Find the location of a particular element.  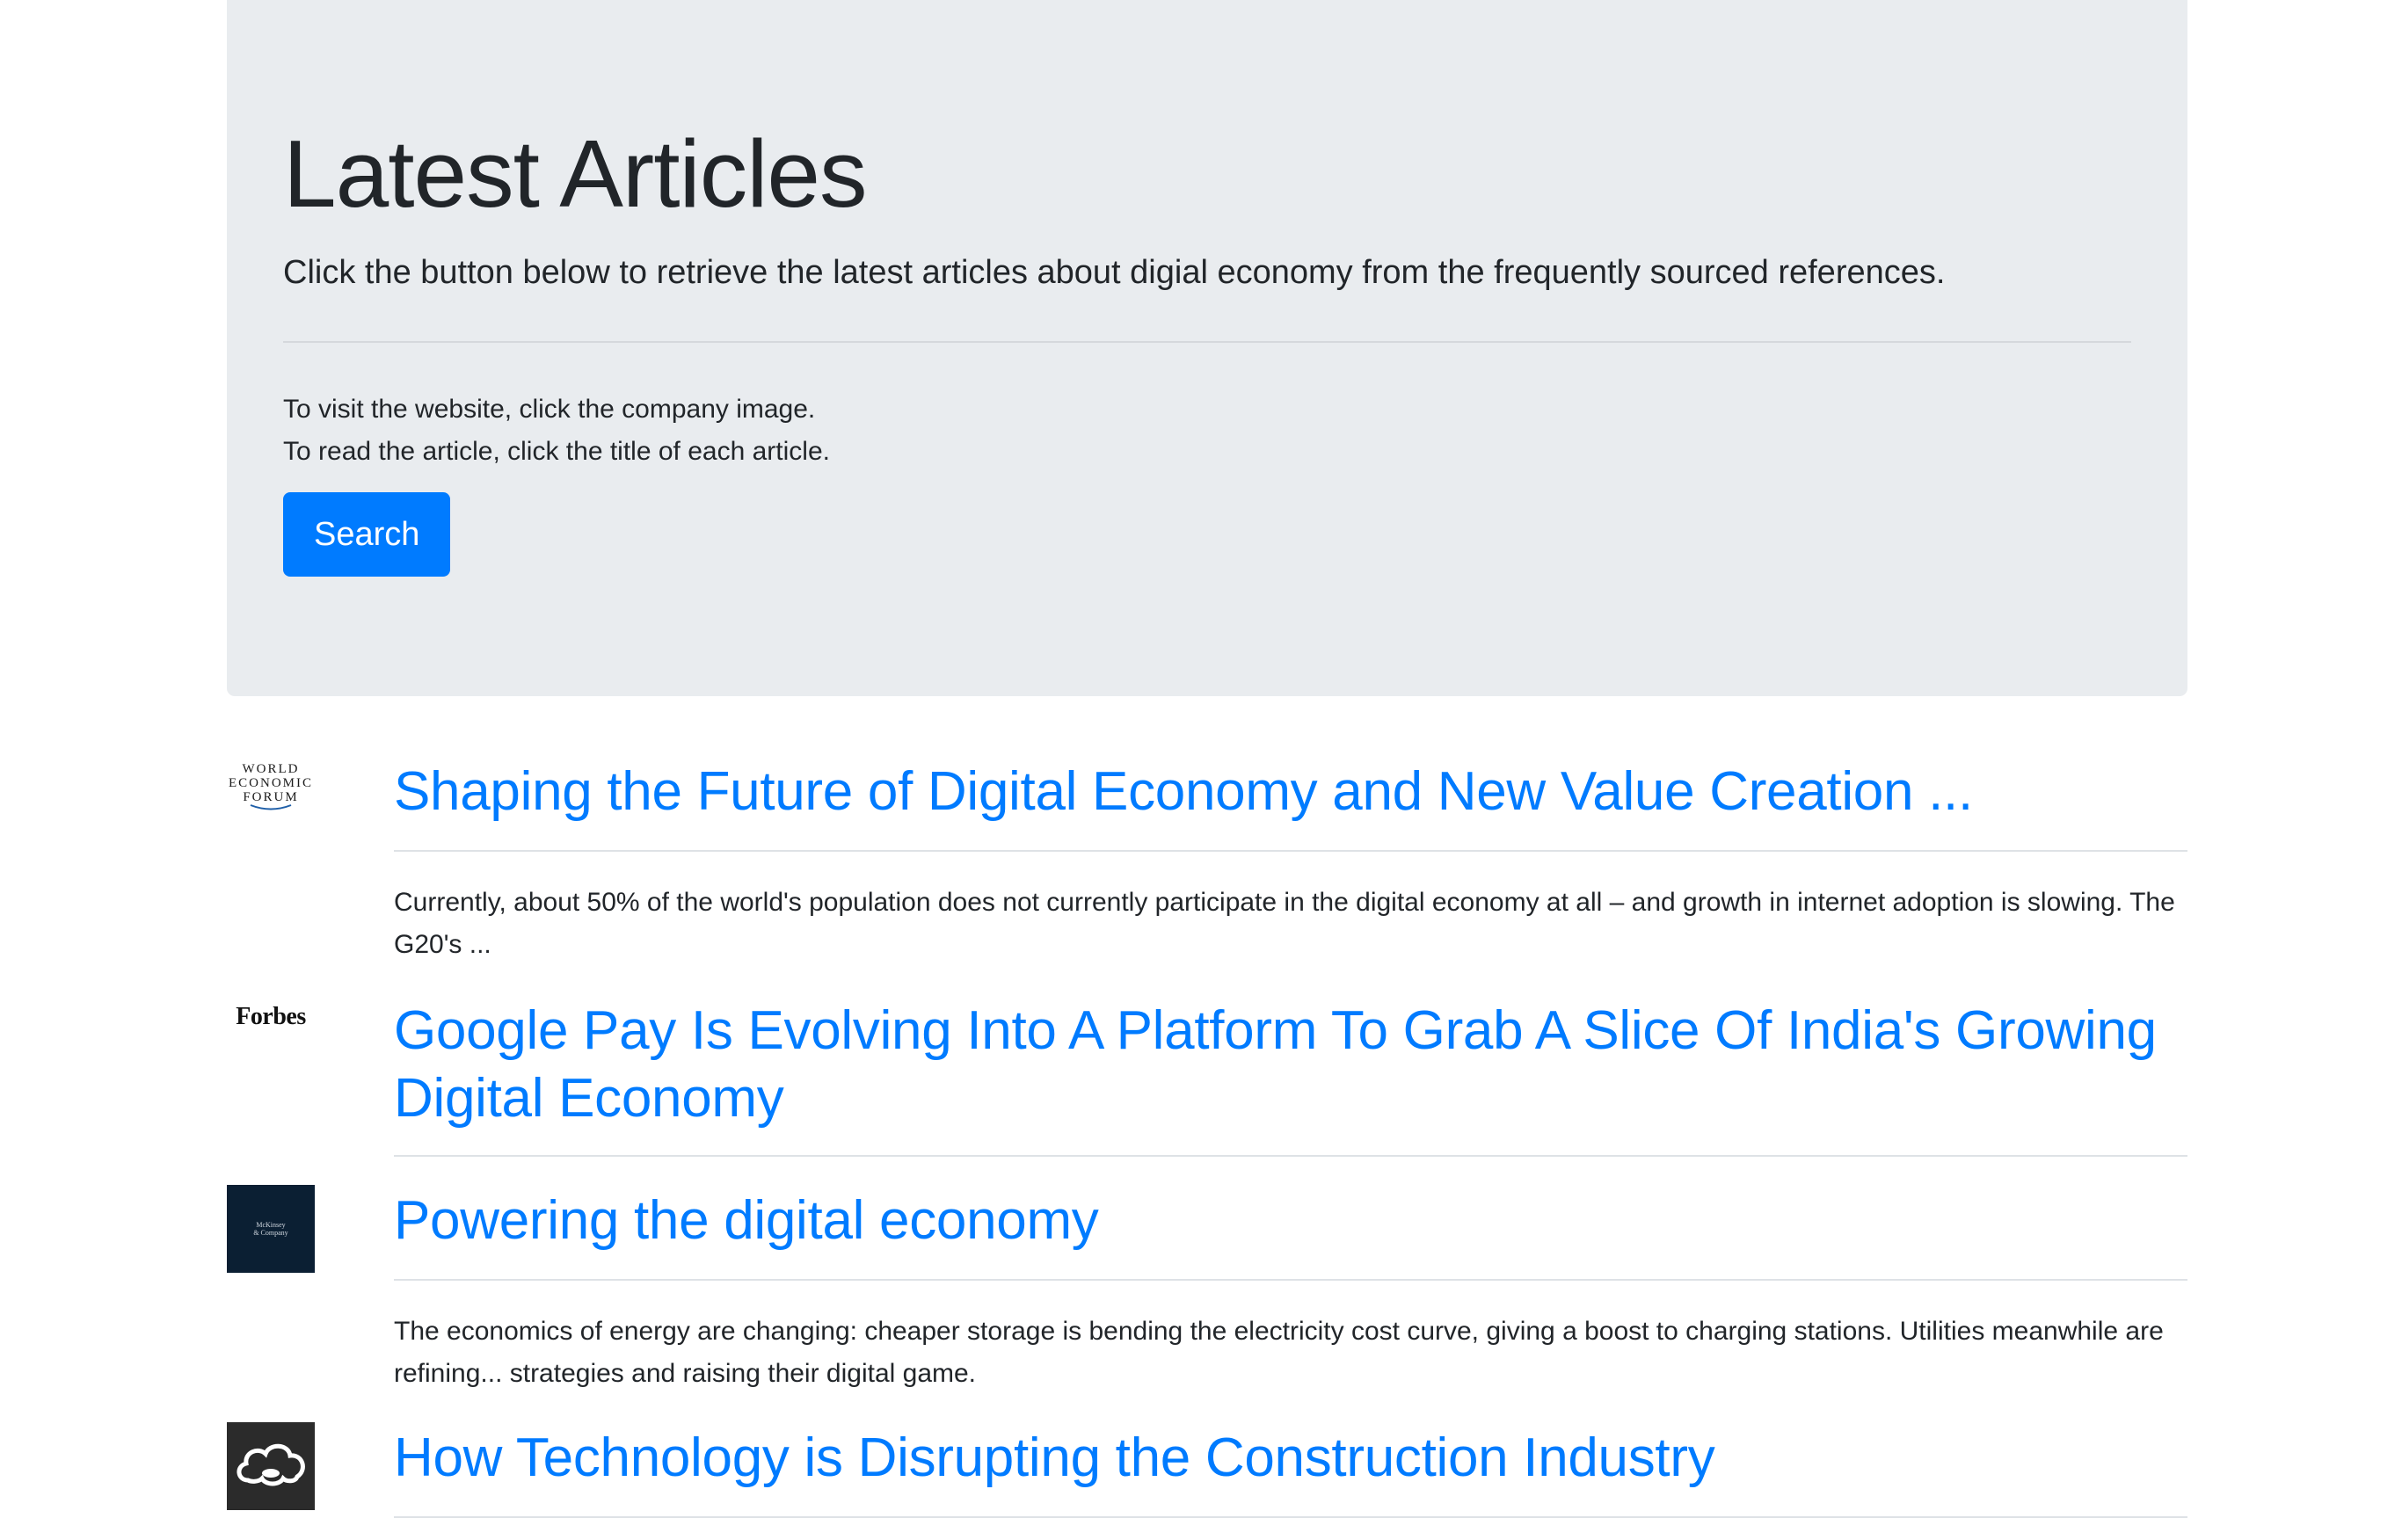

search-button: Search is located at coordinates (367, 534).